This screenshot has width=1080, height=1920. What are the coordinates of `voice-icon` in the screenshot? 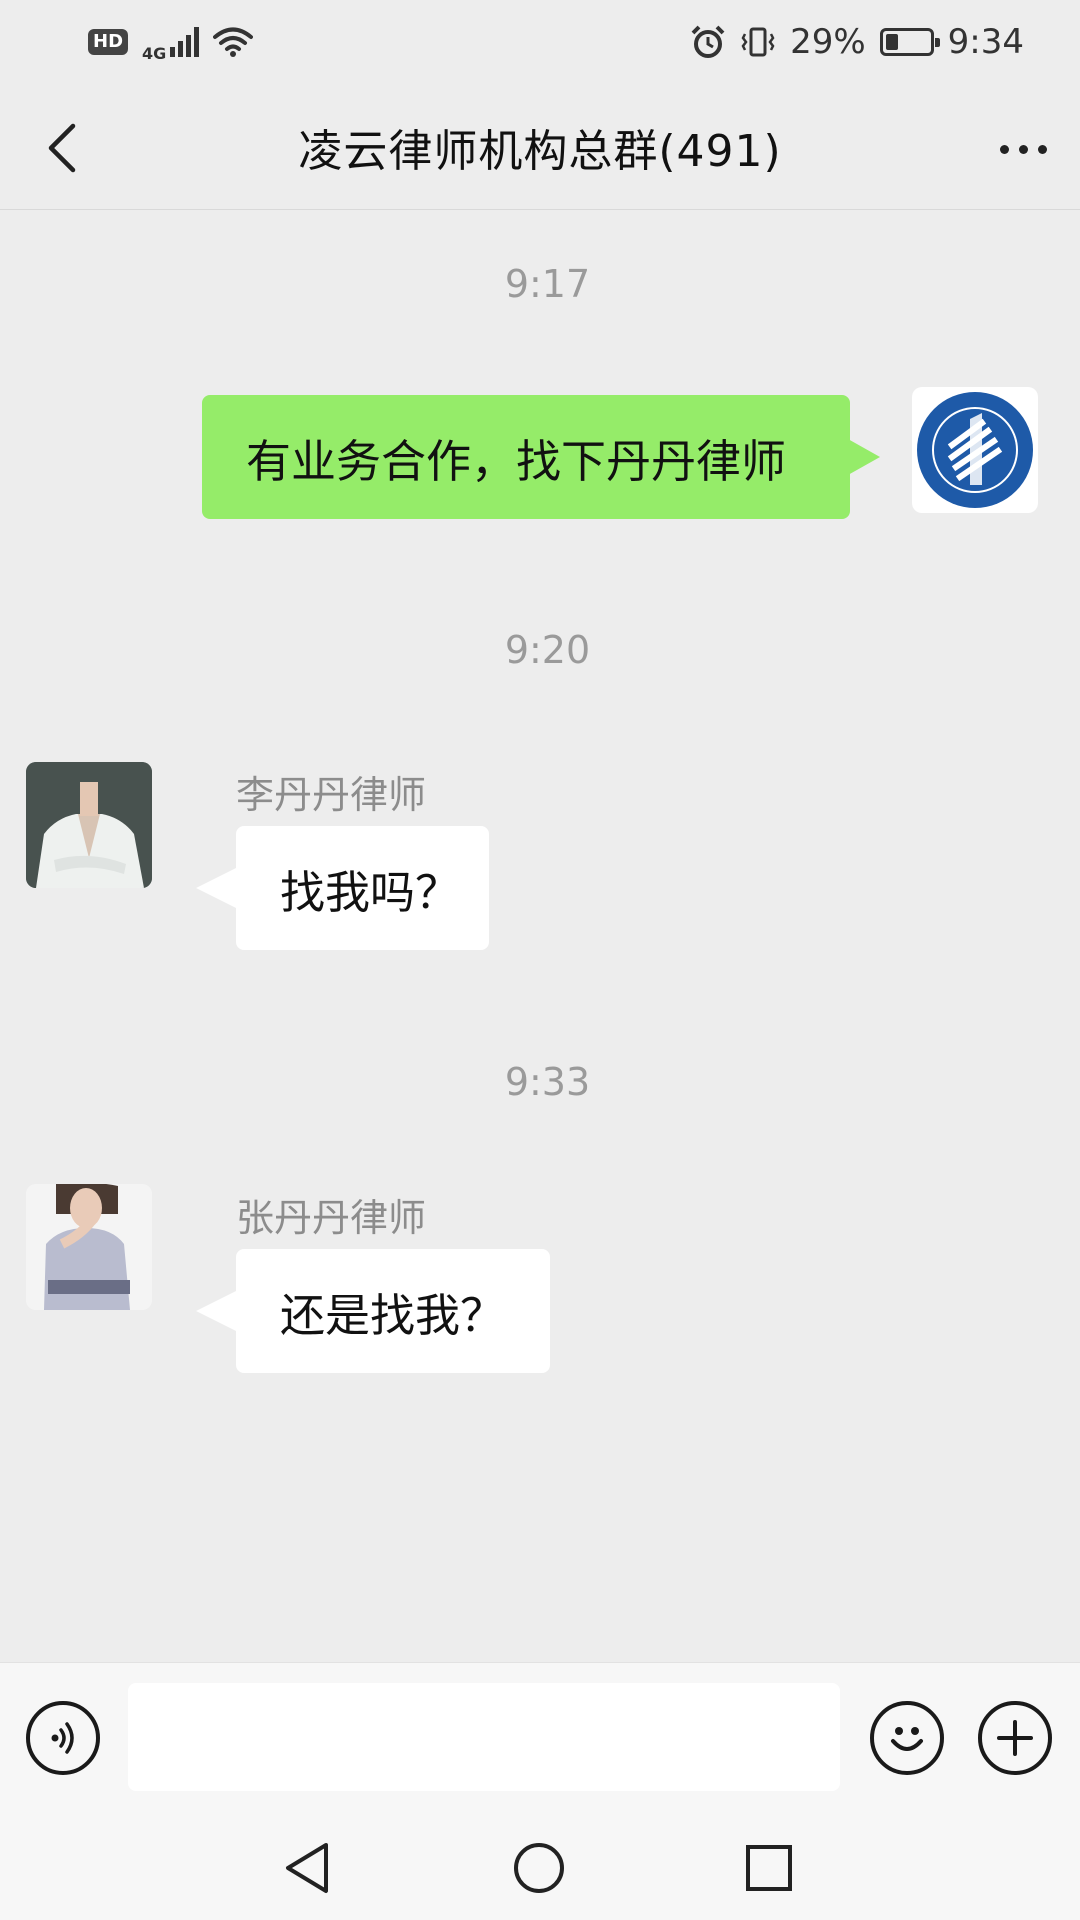 It's located at (62, 1738).